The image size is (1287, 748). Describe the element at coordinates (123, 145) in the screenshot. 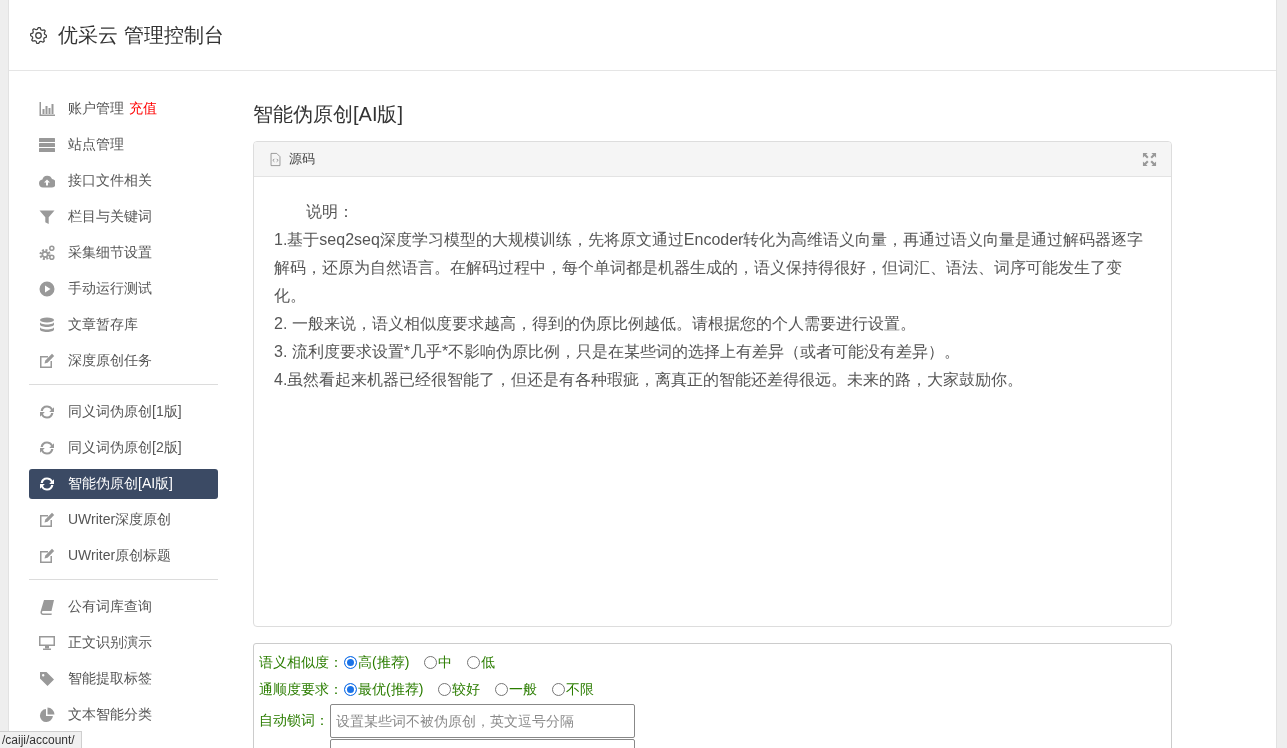

I see `sidebar-item: 站点管理` at that location.